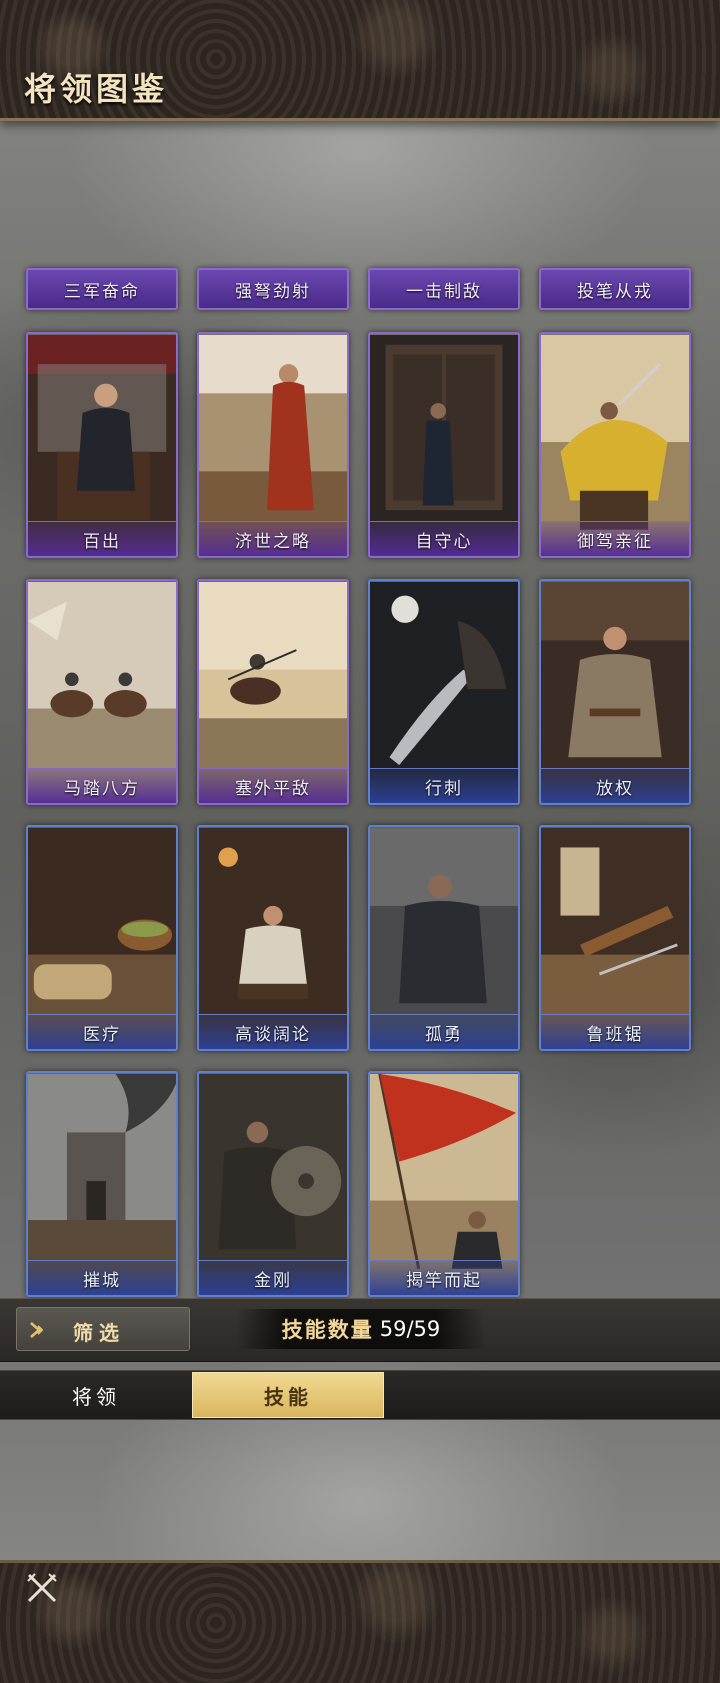 The image size is (720, 1683). I want to click on skill-name: 高谈阔论, so click(273, 1031).